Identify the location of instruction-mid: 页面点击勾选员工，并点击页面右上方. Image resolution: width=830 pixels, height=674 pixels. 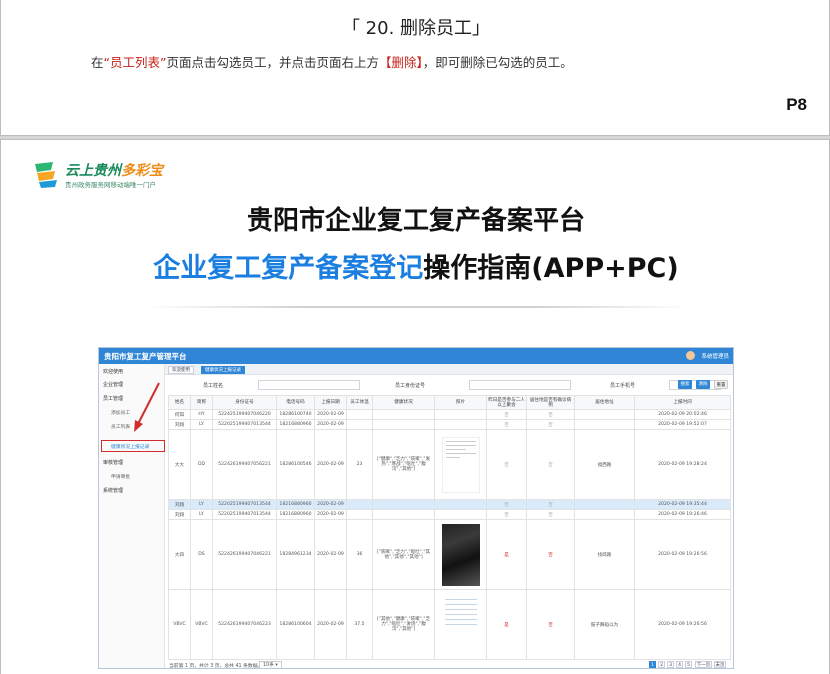
(272, 62).